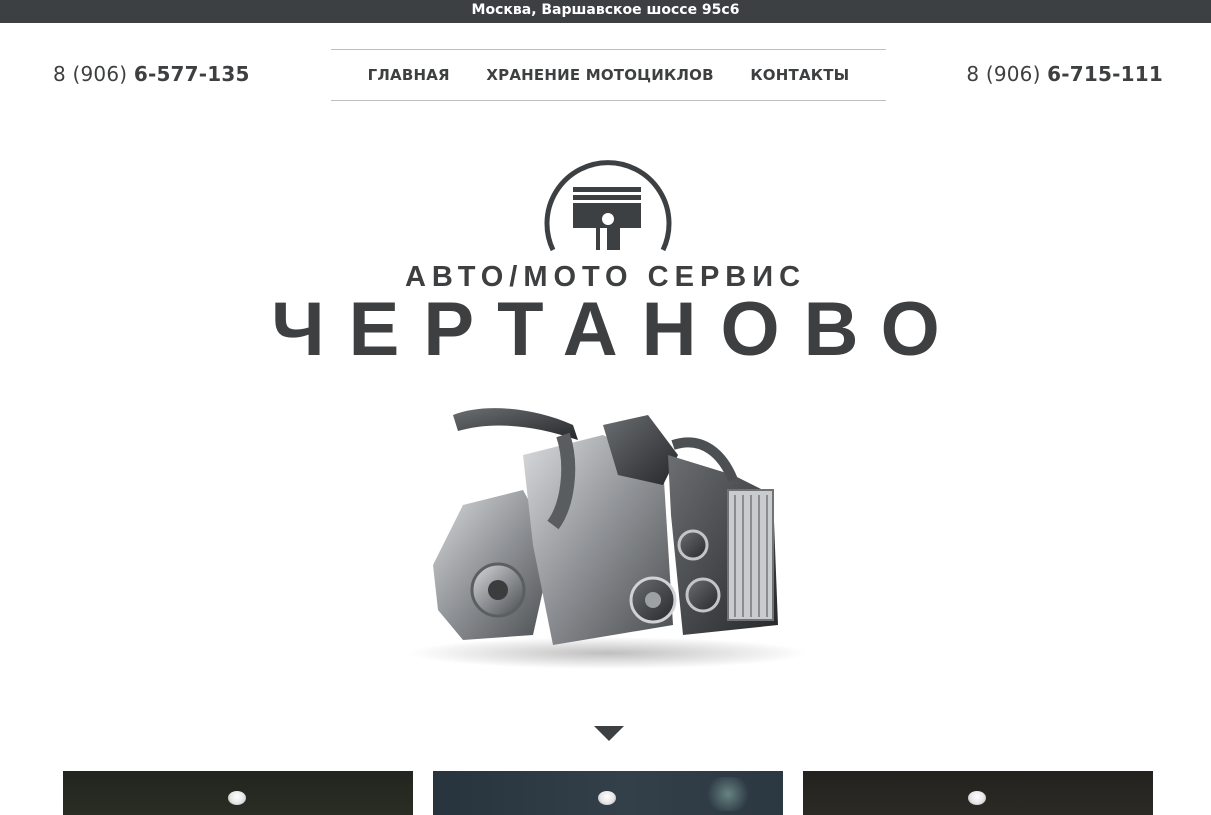 Image resolution: width=1211 pixels, height=815 pixels. What do you see at coordinates (191, 74) in the screenshot?
I see `phone-left-number: 6-577-135` at bounding box center [191, 74].